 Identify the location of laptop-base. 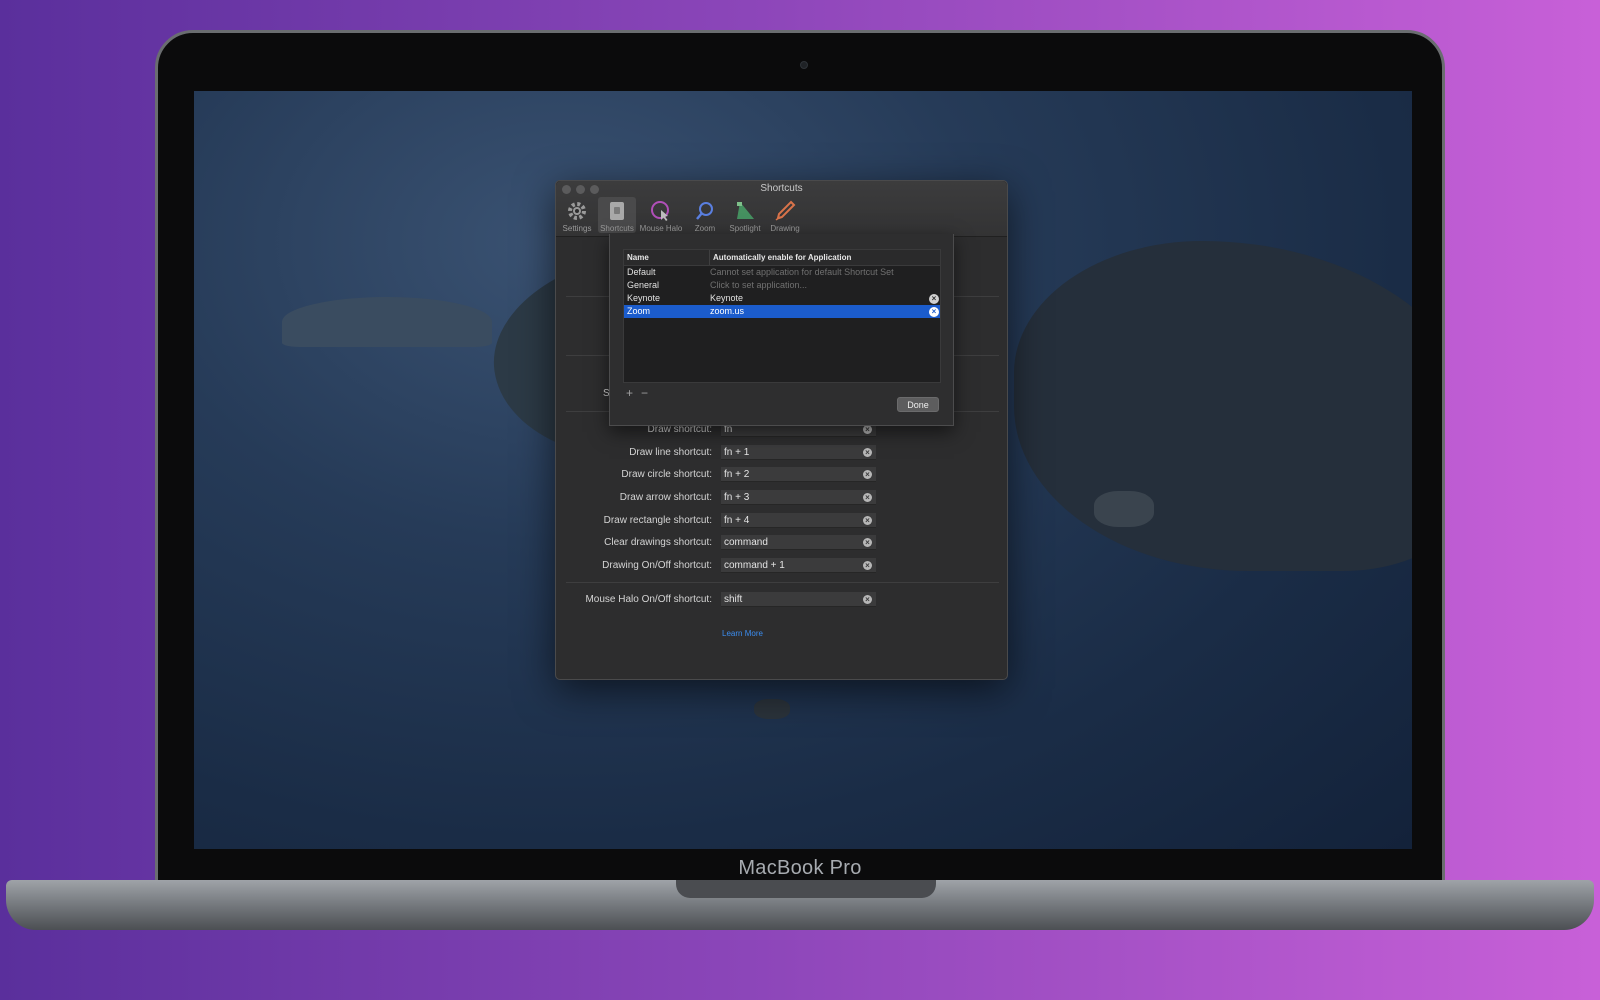
(800, 905).